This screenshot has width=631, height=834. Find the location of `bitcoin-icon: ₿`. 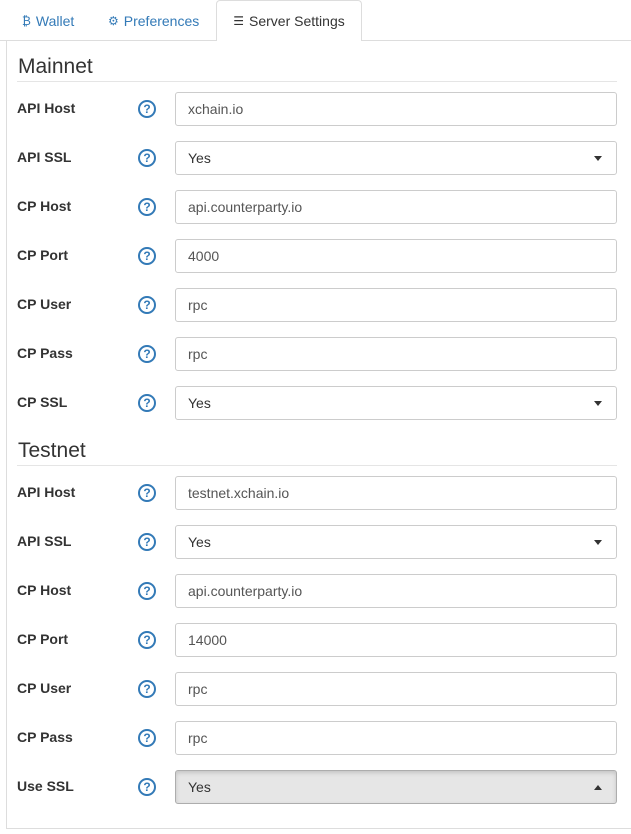

bitcoin-icon: ₿ is located at coordinates (26, 20).